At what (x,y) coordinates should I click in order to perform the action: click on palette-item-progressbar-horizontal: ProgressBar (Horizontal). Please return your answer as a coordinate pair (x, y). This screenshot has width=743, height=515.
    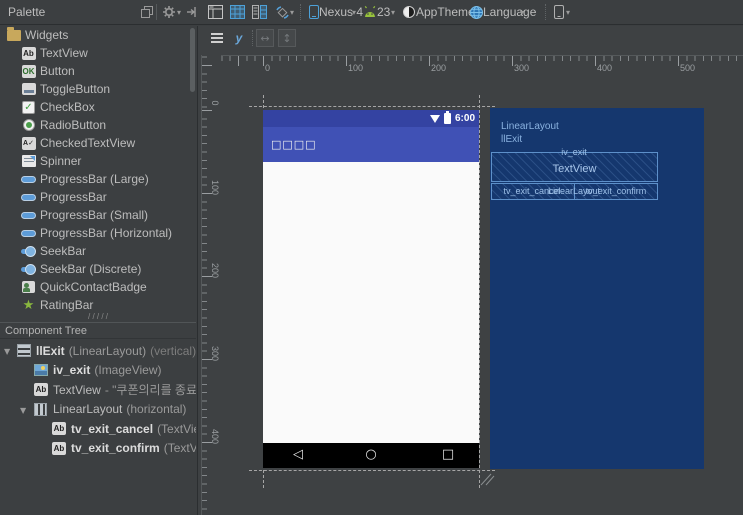
    Looking at the image, I should click on (98, 233).